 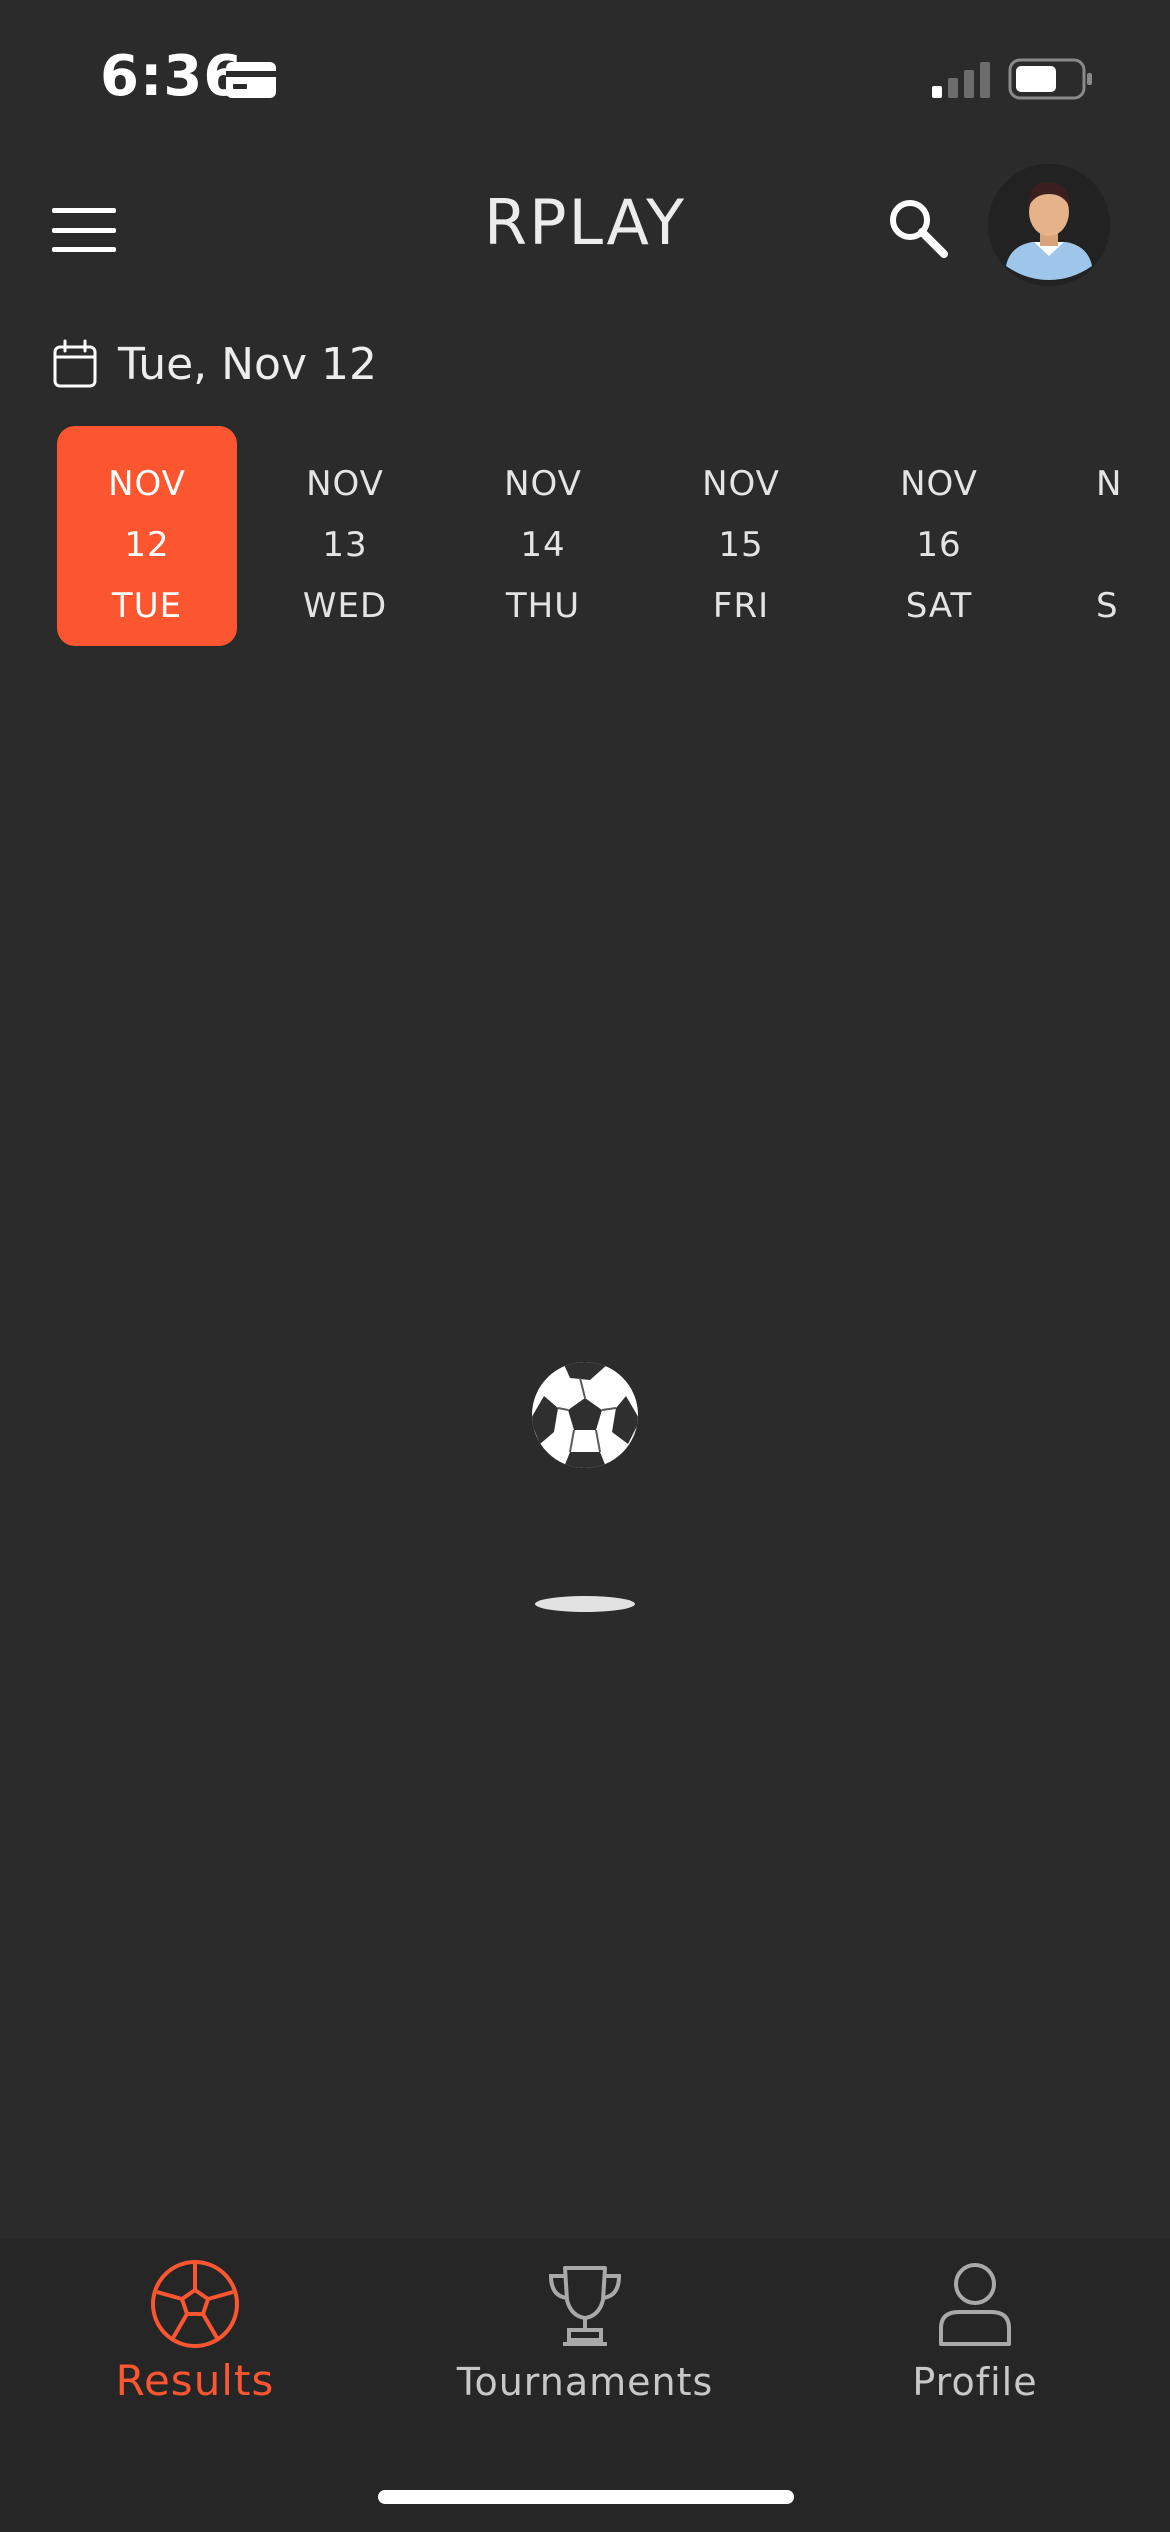 I want to click on day-number: 16, so click(x=939, y=545).